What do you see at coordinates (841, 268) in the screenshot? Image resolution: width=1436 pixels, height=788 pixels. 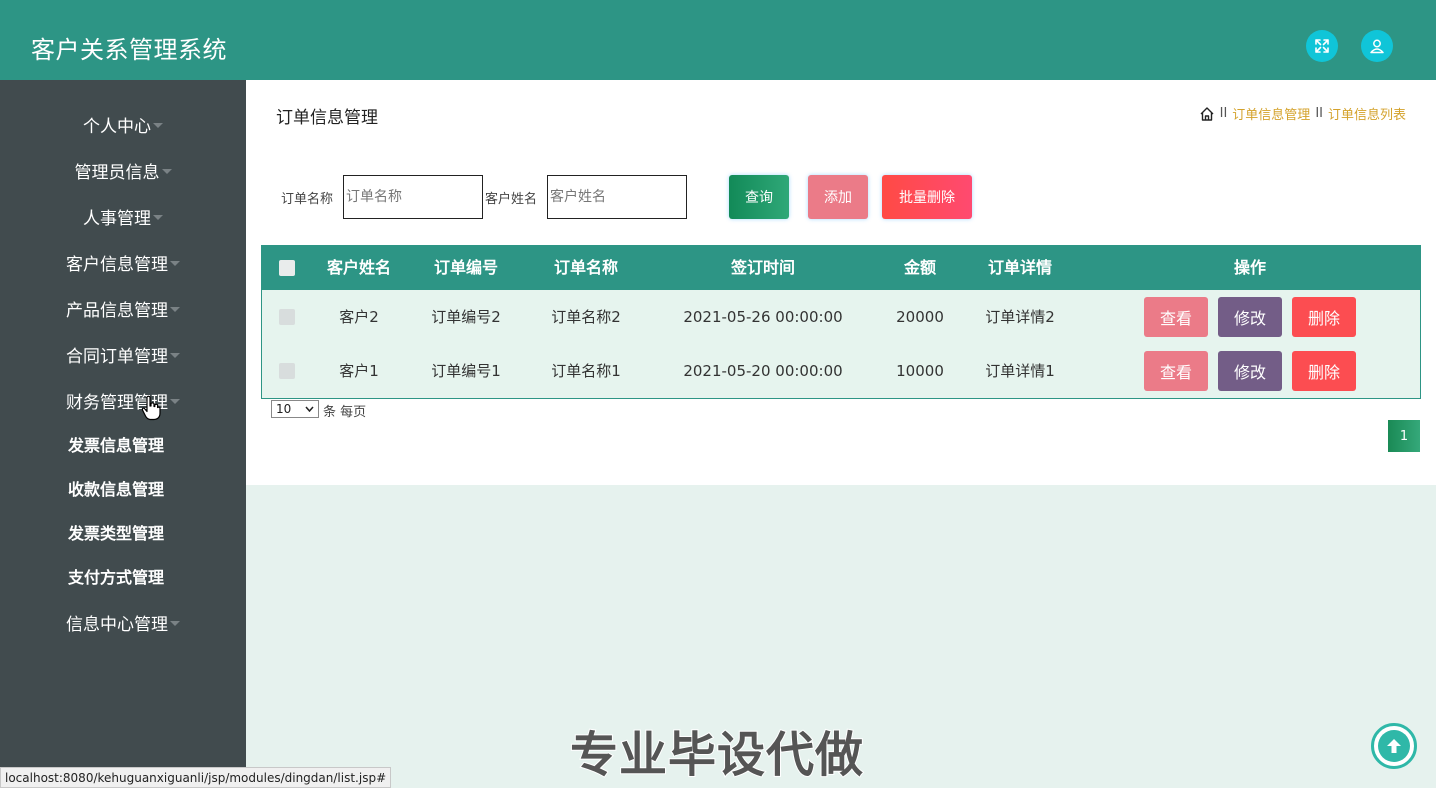 I see `table-header: 客户姓名 订单编号 订单名称 签订时间 金额 订单详情 操作` at bounding box center [841, 268].